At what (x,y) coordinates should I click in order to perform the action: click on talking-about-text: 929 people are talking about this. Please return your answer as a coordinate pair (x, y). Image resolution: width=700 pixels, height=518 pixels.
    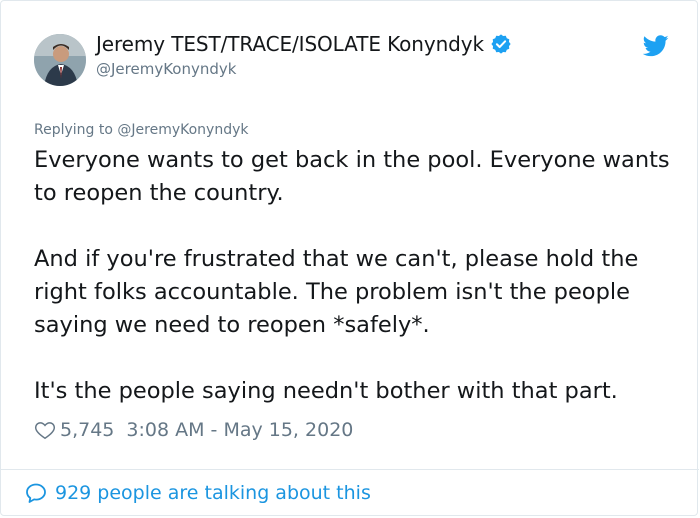
    Looking at the image, I should click on (213, 493).